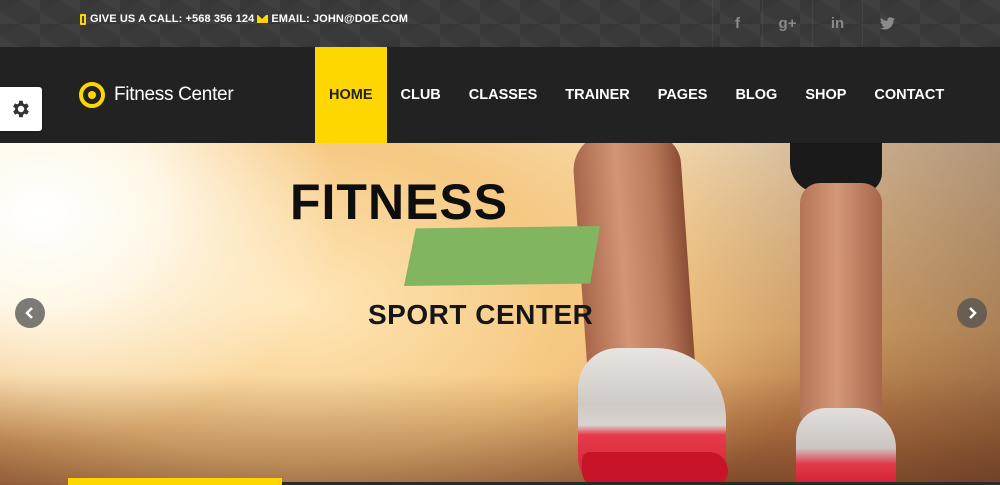 The height and width of the screenshot is (485, 1000). I want to click on section-accent-bar, so click(175, 481).